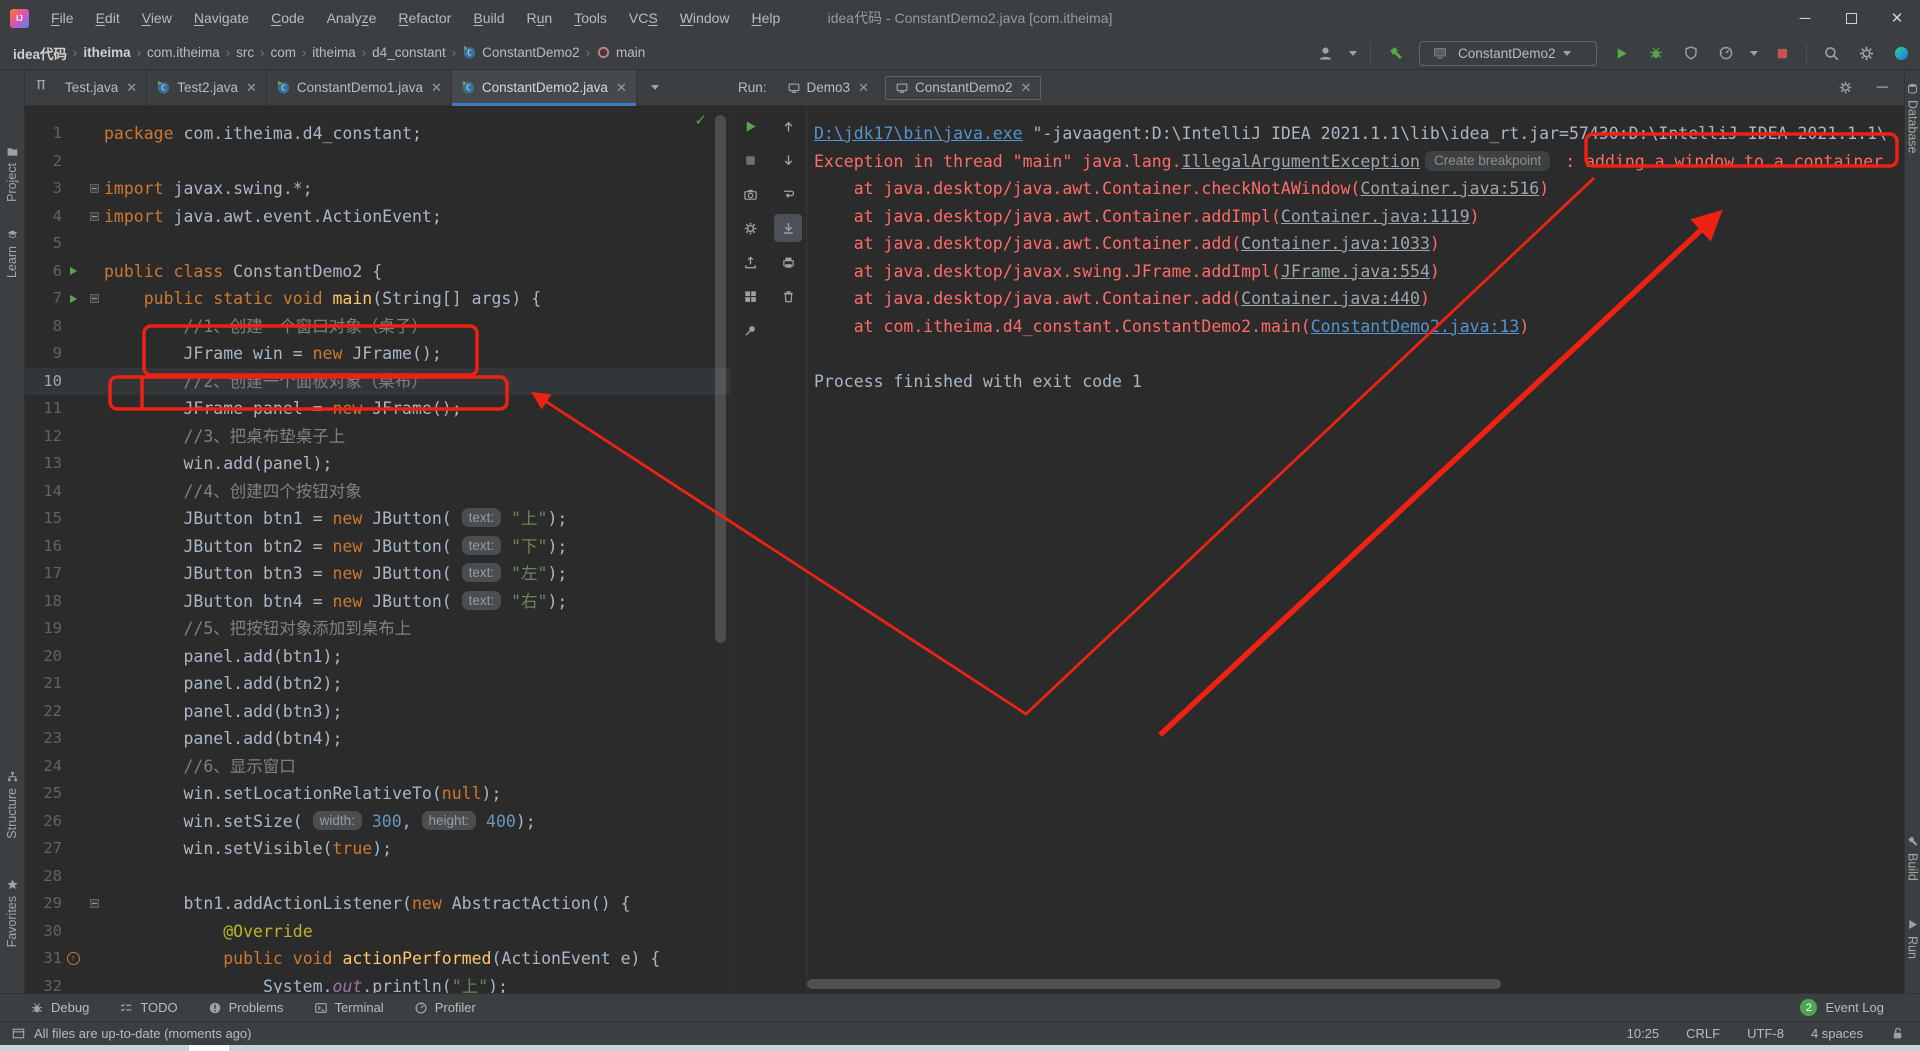 The image size is (1920, 1051). Describe the element at coordinates (1703, 1033) in the screenshot. I see `status-widget-crlf: CRLF` at that location.